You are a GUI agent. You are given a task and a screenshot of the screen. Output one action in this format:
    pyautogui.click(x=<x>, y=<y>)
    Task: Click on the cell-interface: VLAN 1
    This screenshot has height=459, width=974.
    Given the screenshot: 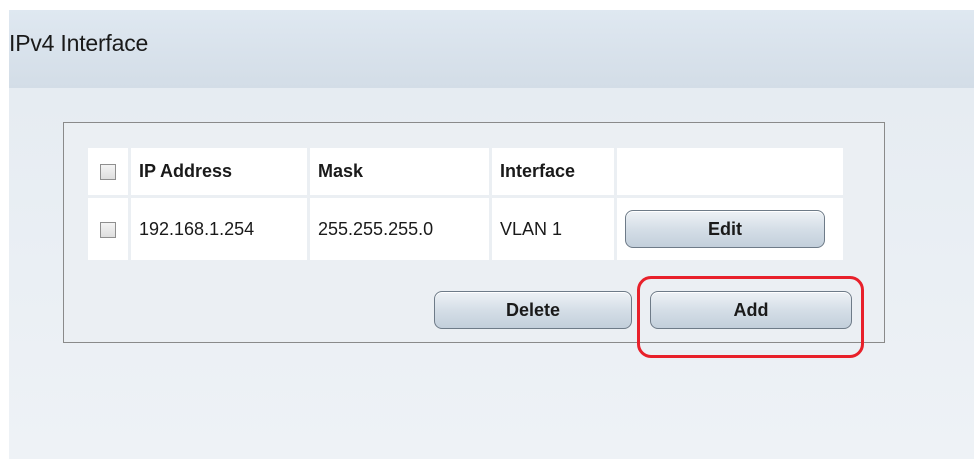 What is the action you would take?
    pyautogui.click(x=553, y=229)
    